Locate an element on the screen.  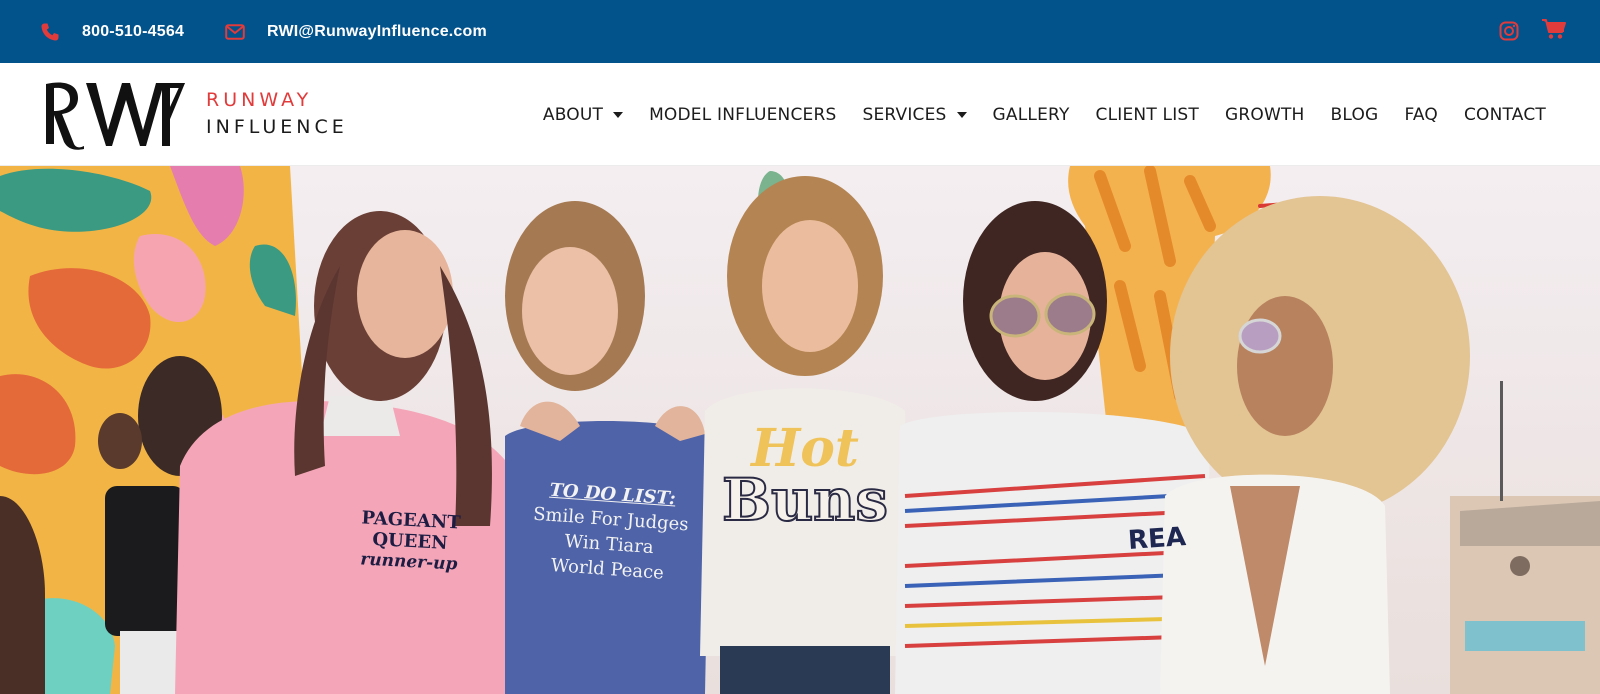
nav-about: ABOUT is located at coordinates (583, 114).